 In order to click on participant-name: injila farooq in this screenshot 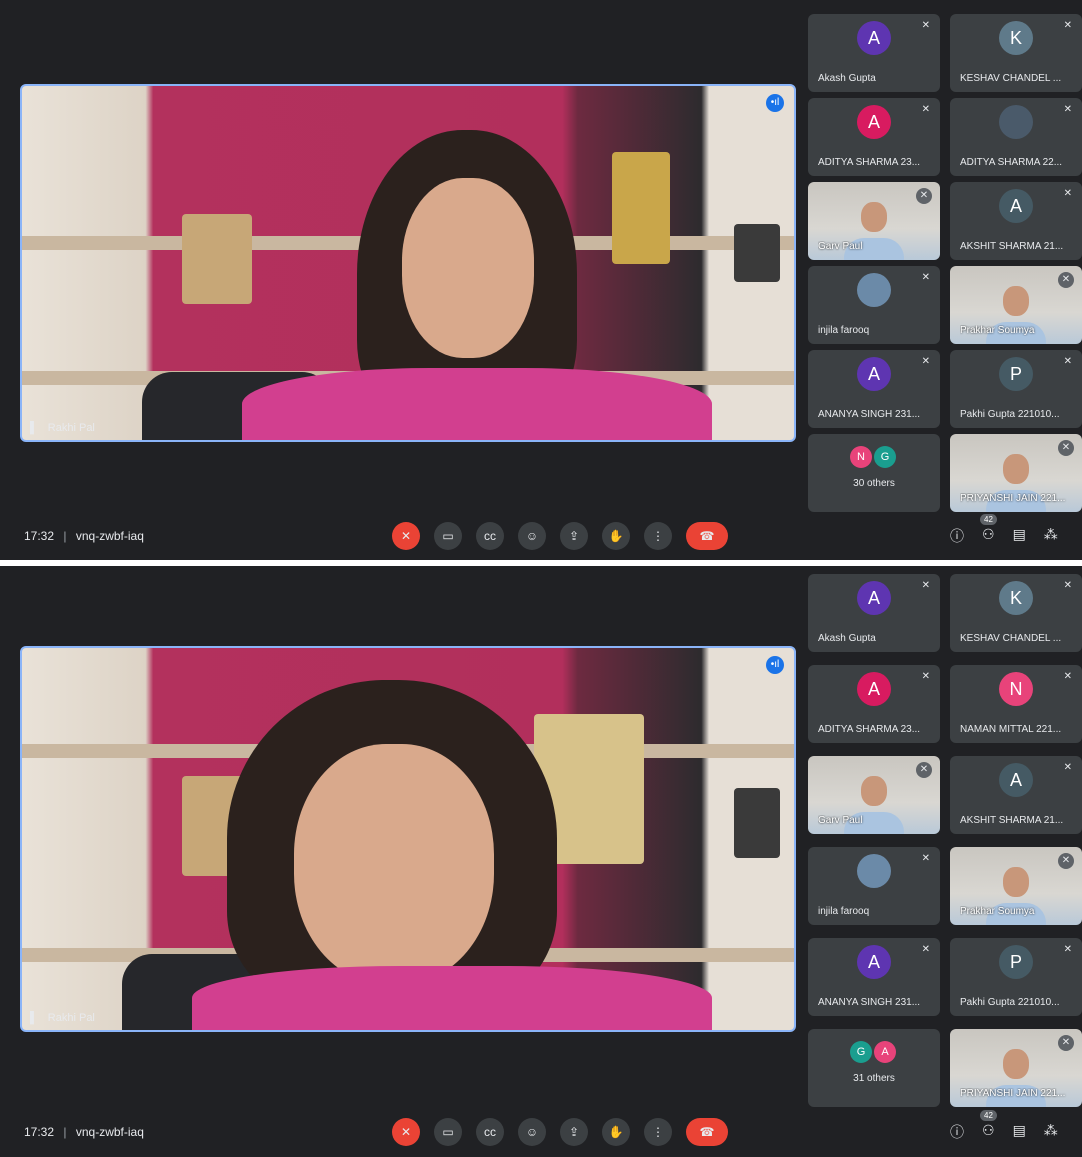, I will do `click(844, 911)`.